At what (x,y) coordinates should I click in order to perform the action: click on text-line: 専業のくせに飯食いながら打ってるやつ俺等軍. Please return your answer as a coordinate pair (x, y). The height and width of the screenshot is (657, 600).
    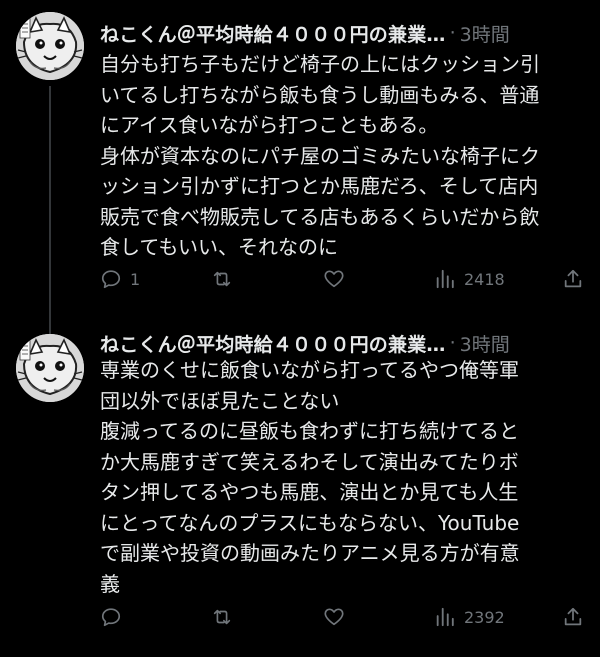
    Looking at the image, I should click on (309, 370).